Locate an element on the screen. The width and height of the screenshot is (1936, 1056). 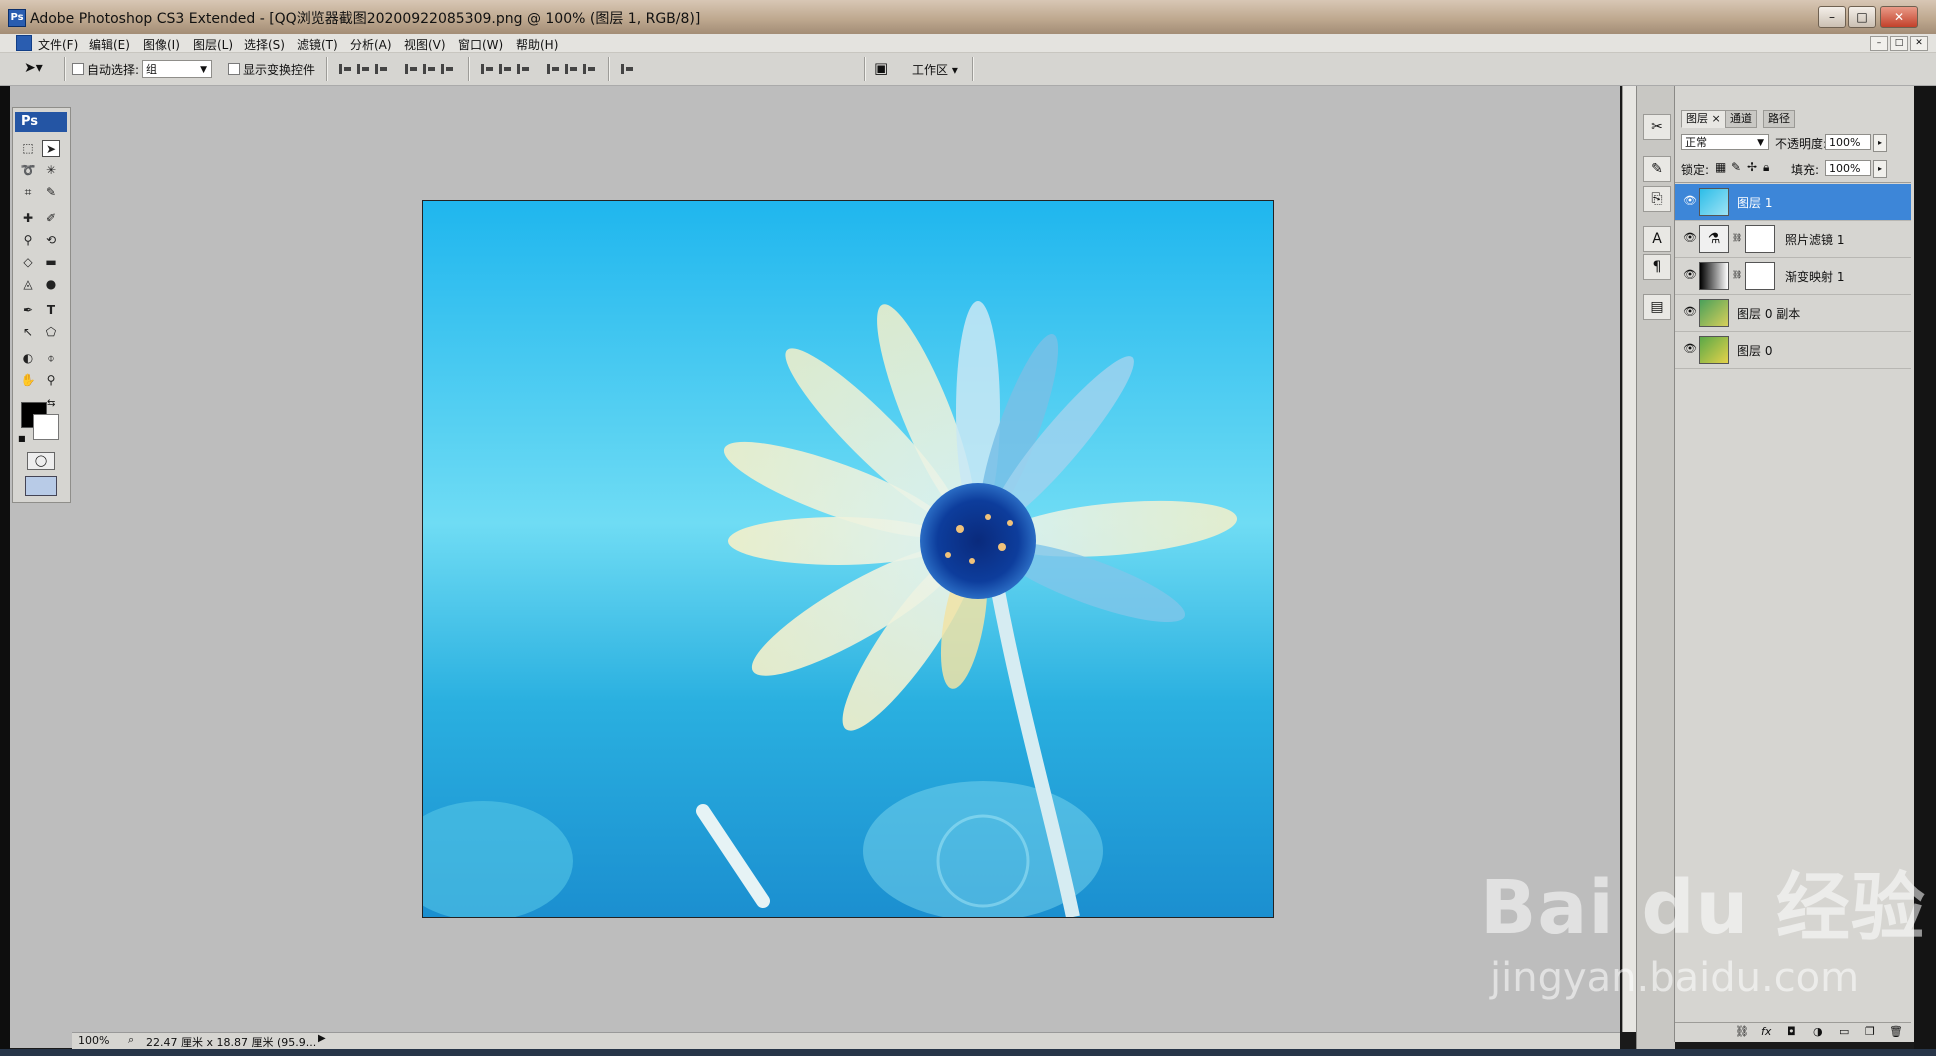
adjustment-icon: ◑ is located at coordinates (1818, 1031).